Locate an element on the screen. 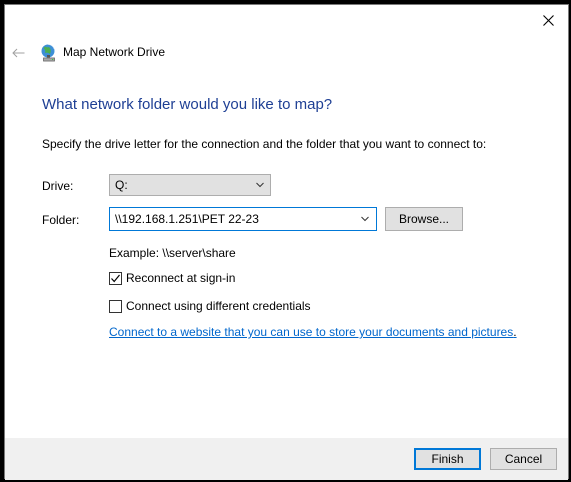 The width and height of the screenshot is (571, 482). checkmark-icon is located at coordinates (115, 278).